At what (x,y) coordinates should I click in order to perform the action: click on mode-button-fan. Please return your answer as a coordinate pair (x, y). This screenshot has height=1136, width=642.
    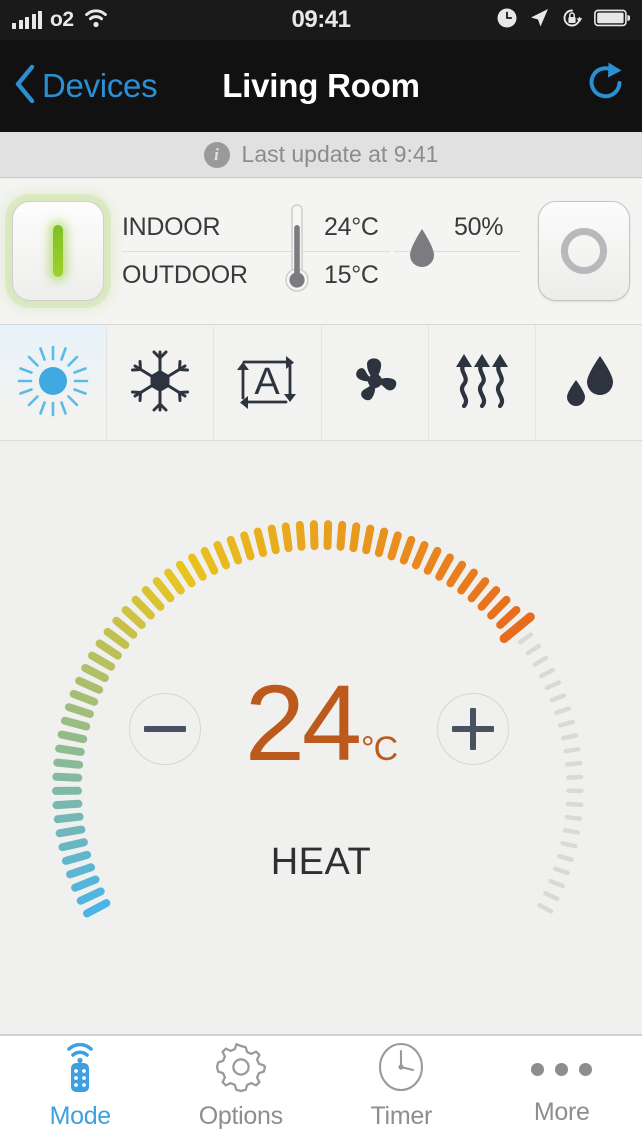
    Looking at the image, I should click on (375, 383).